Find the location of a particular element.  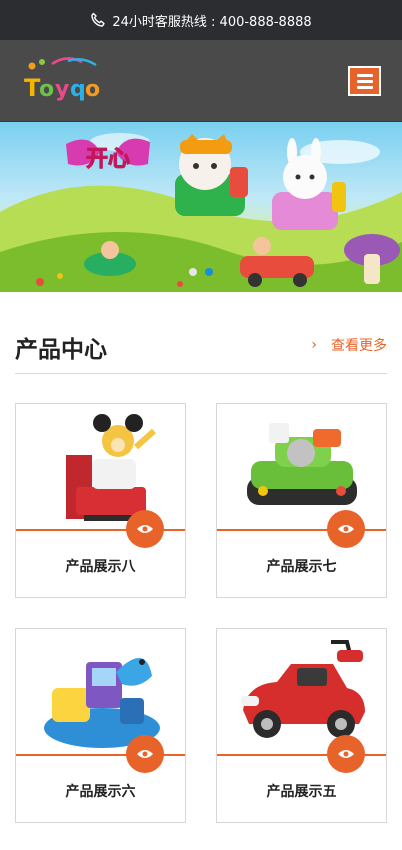

product-name: 产品展示六 is located at coordinates (100, 792).